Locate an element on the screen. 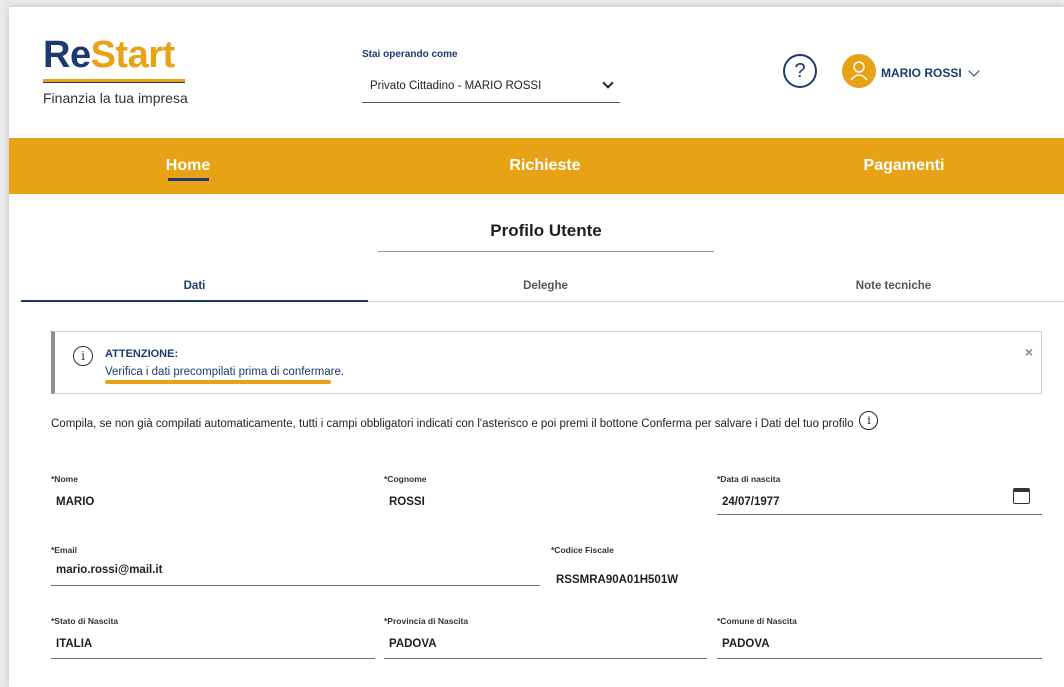 This screenshot has width=1064, height=687. main-nav: Home Richieste Pagamenti is located at coordinates (536, 166).